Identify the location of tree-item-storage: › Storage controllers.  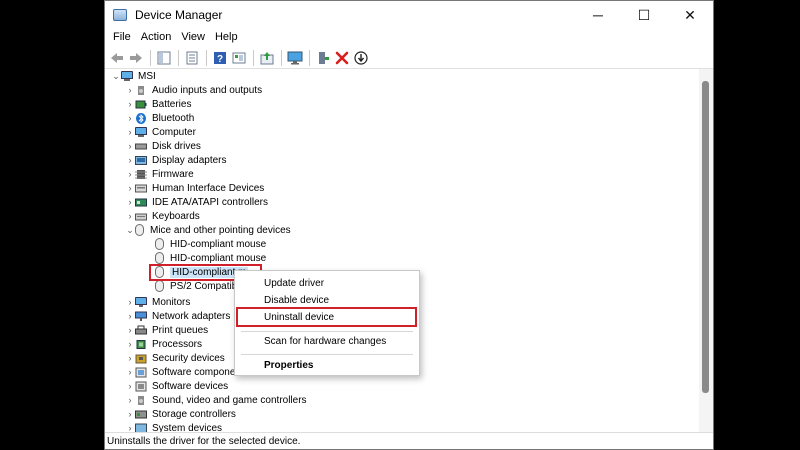
(180, 414).